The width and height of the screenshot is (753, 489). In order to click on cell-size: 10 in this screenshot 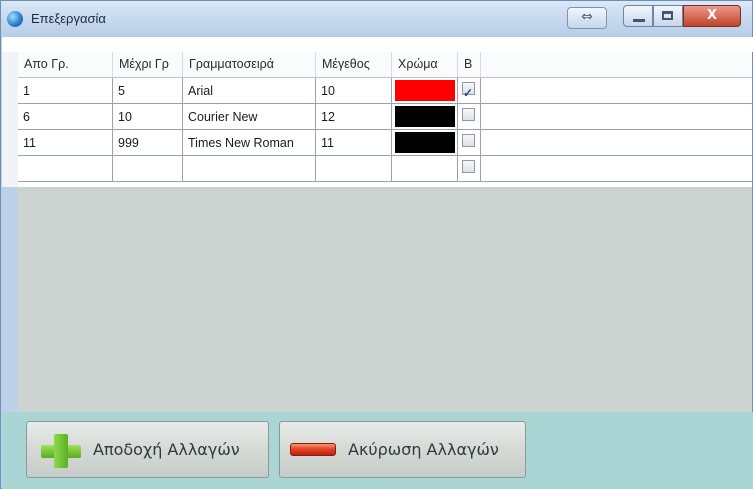, I will do `click(354, 91)`.